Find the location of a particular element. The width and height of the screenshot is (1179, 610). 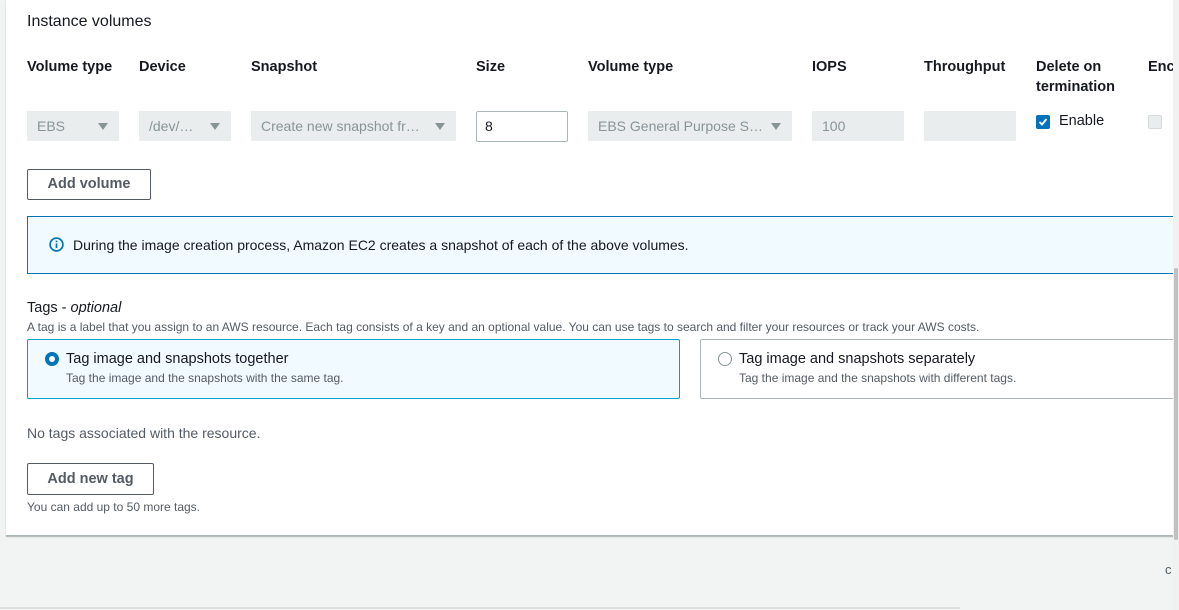

tags-title: Tags - optional is located at coordinates (74, 308).